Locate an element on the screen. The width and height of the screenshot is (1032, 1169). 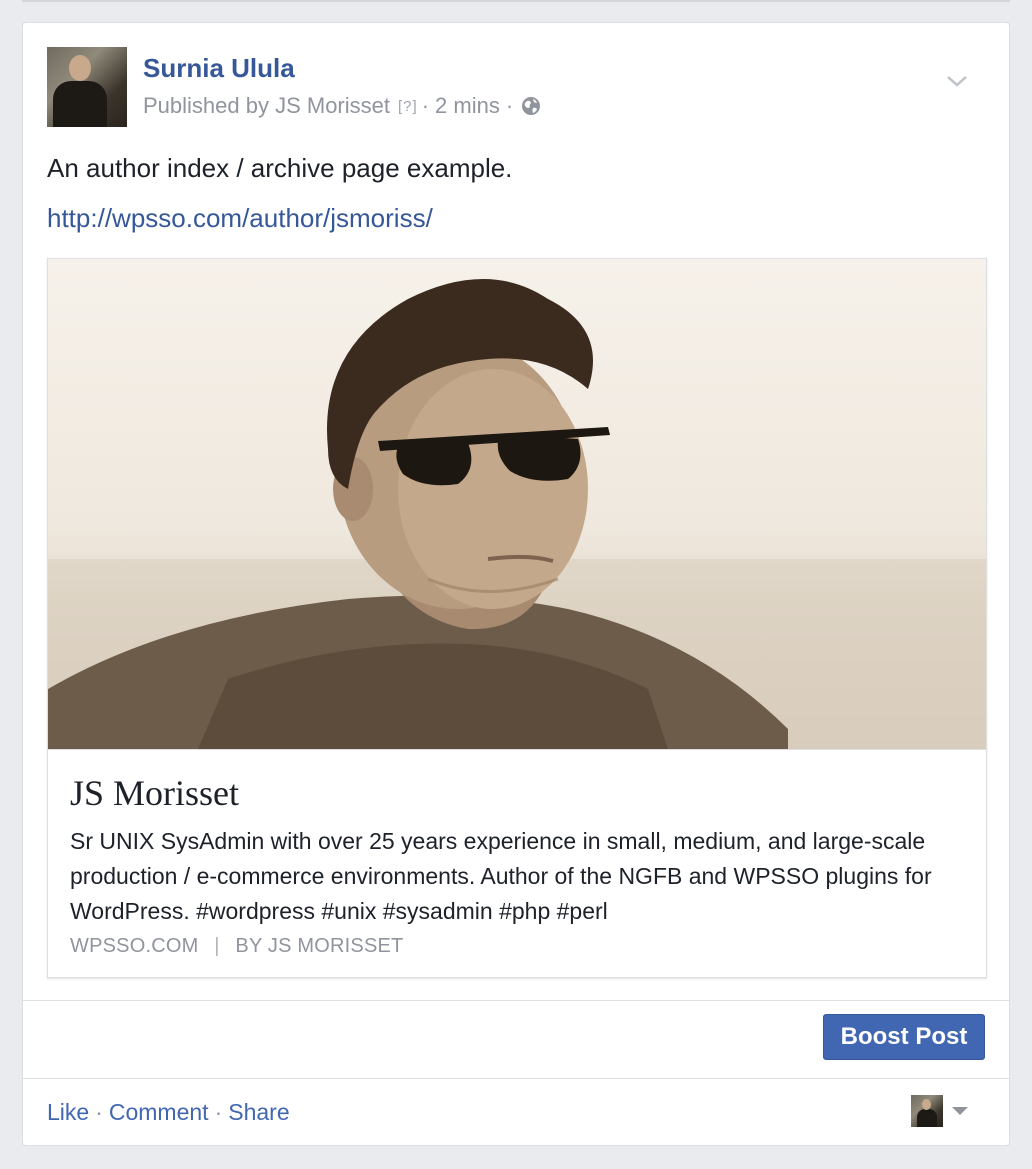
avatar-body-shape is located at coordinates (80, 104).